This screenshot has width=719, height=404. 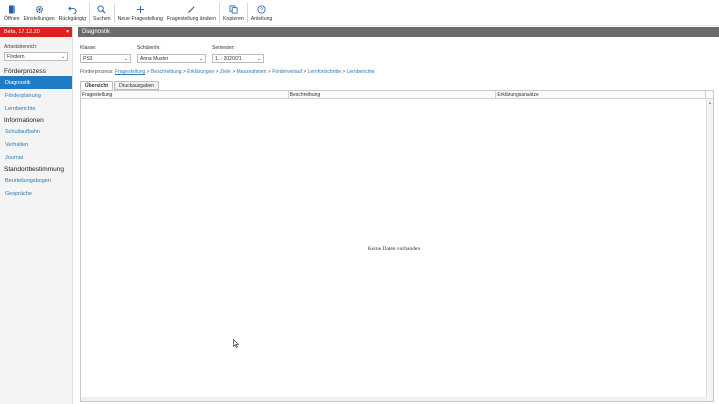 What do you see at coordinates (97, 85) in the screenshot?
I see `tab-uebersicht: Übersicht` at bounding box center [97, 85].